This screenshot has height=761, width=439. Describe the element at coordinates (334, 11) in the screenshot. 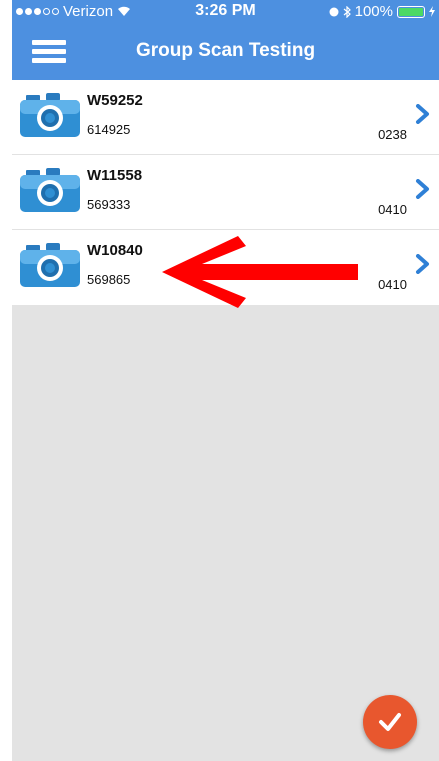

I see `alarm-icon` at that location.